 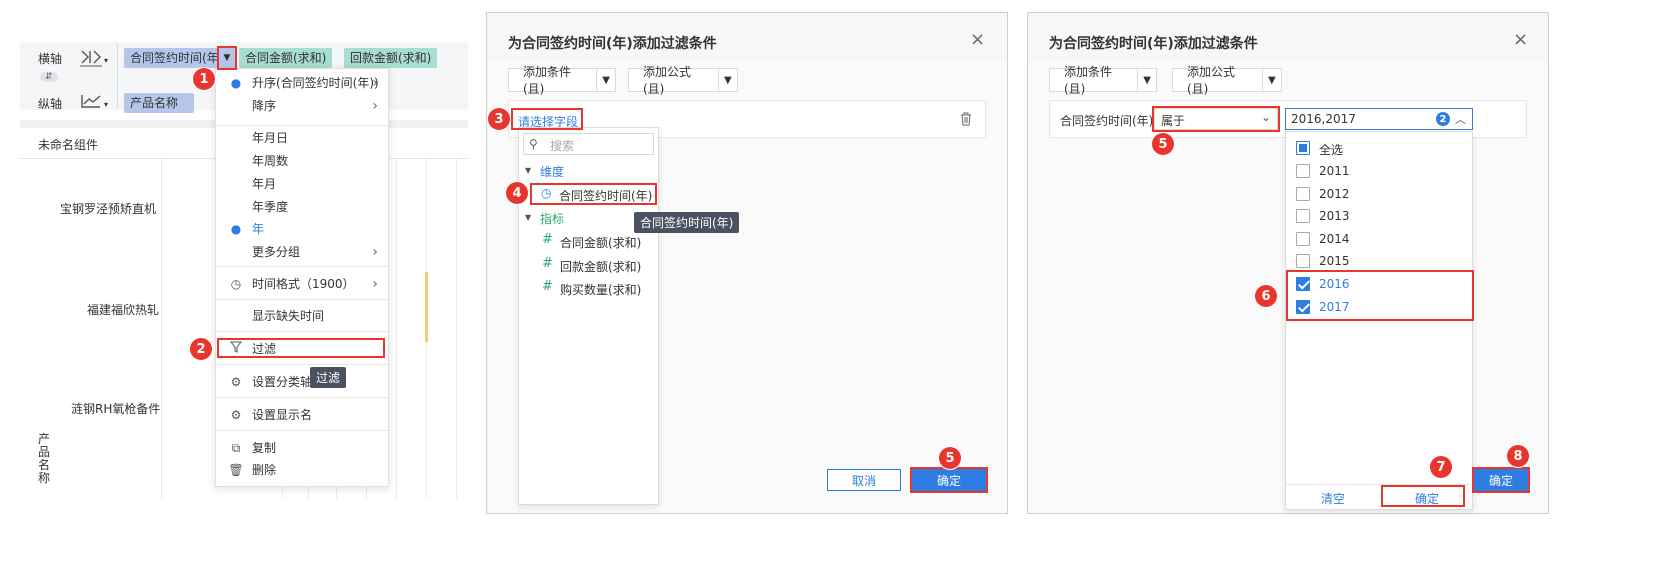 I want to click on year-checkbox-2012, so click(x=1303, y=194).